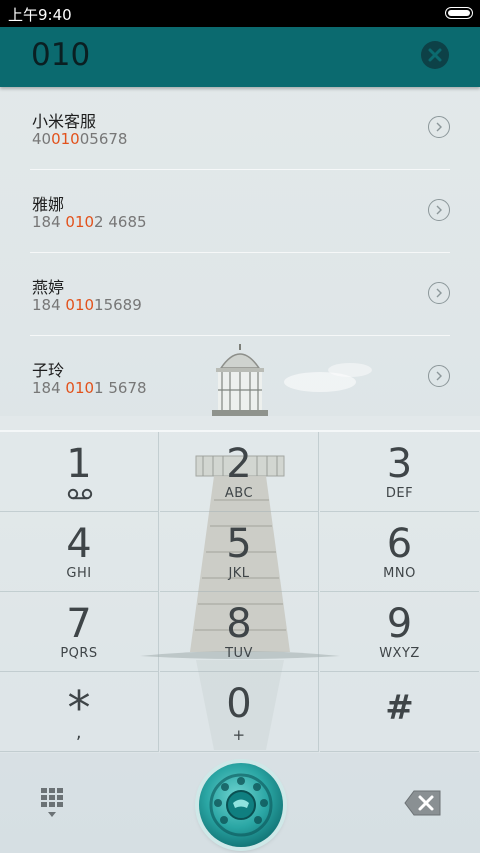  Describe the element at coordinates (240, 13) in the screenshot. I see `status-bar: 上午9:40` at that location.